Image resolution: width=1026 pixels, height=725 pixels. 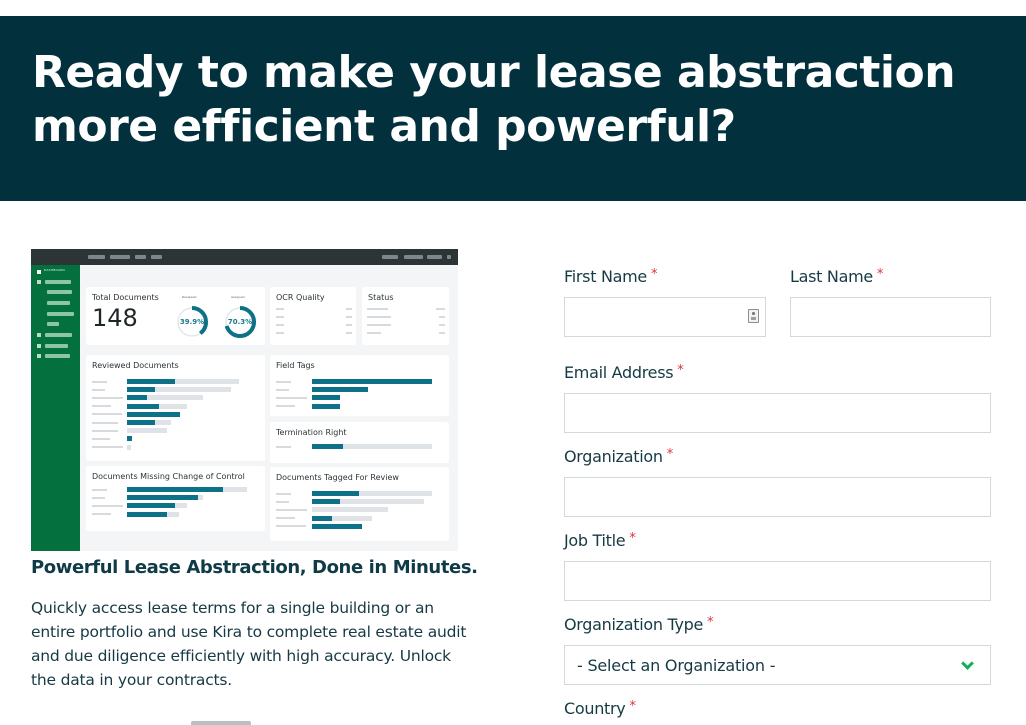 What do you see at coordinates (639, 624) in the screenshot?
I see `organization-type-label: Organization Type *` at bounding box center [639, 624].